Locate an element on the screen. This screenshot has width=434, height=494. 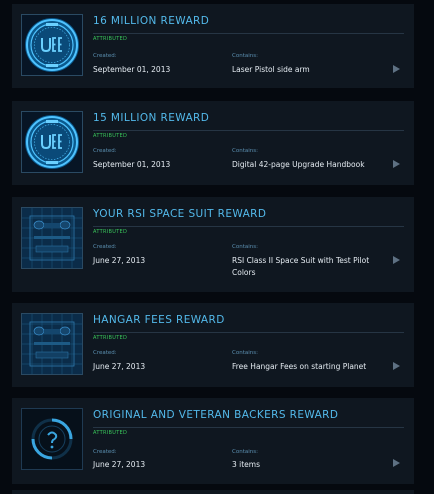
next-card-edge is located at coordinates (213, 492).